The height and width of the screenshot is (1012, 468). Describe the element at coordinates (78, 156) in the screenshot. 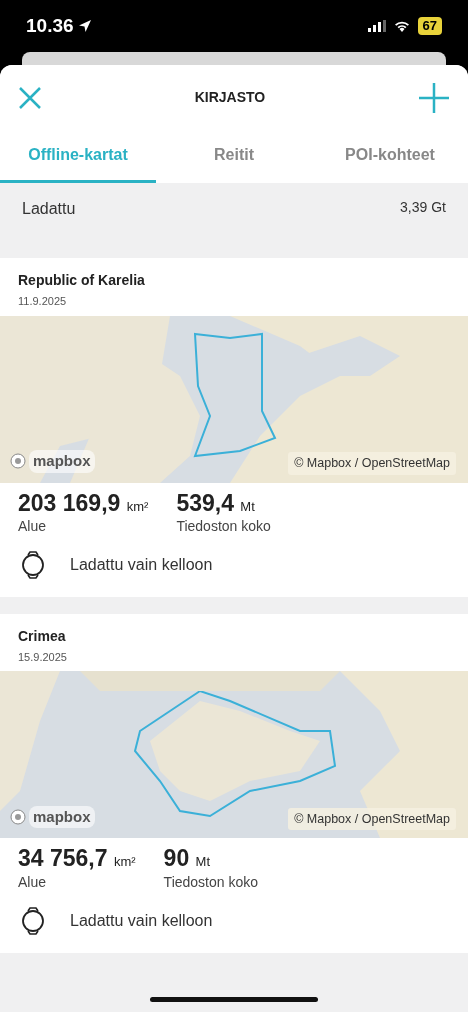

I see `tab: Offline-kartat` at that location.